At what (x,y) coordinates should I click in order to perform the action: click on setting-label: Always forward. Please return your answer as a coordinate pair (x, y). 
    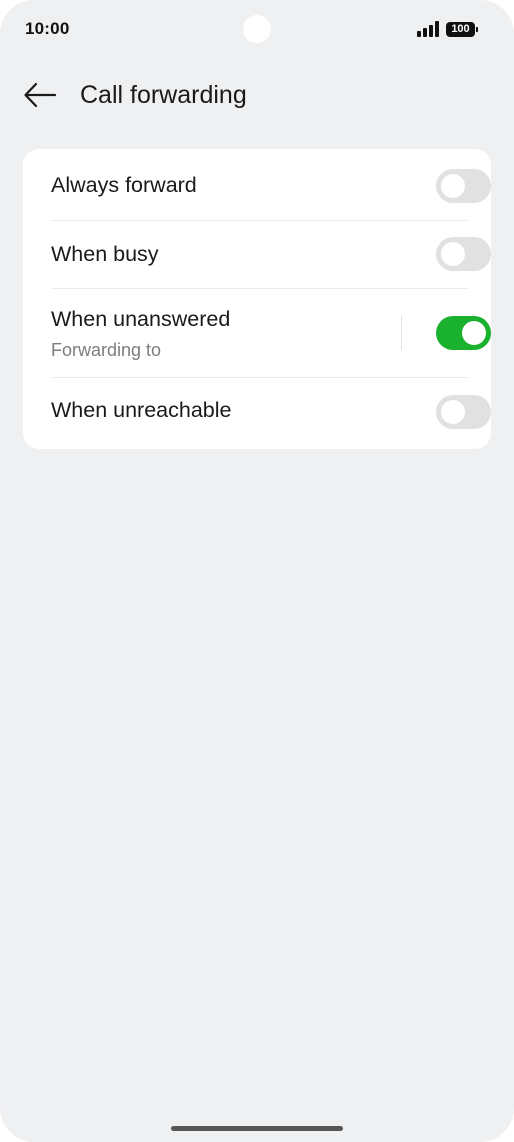
    Looking at the image, I should click on (124, 185).